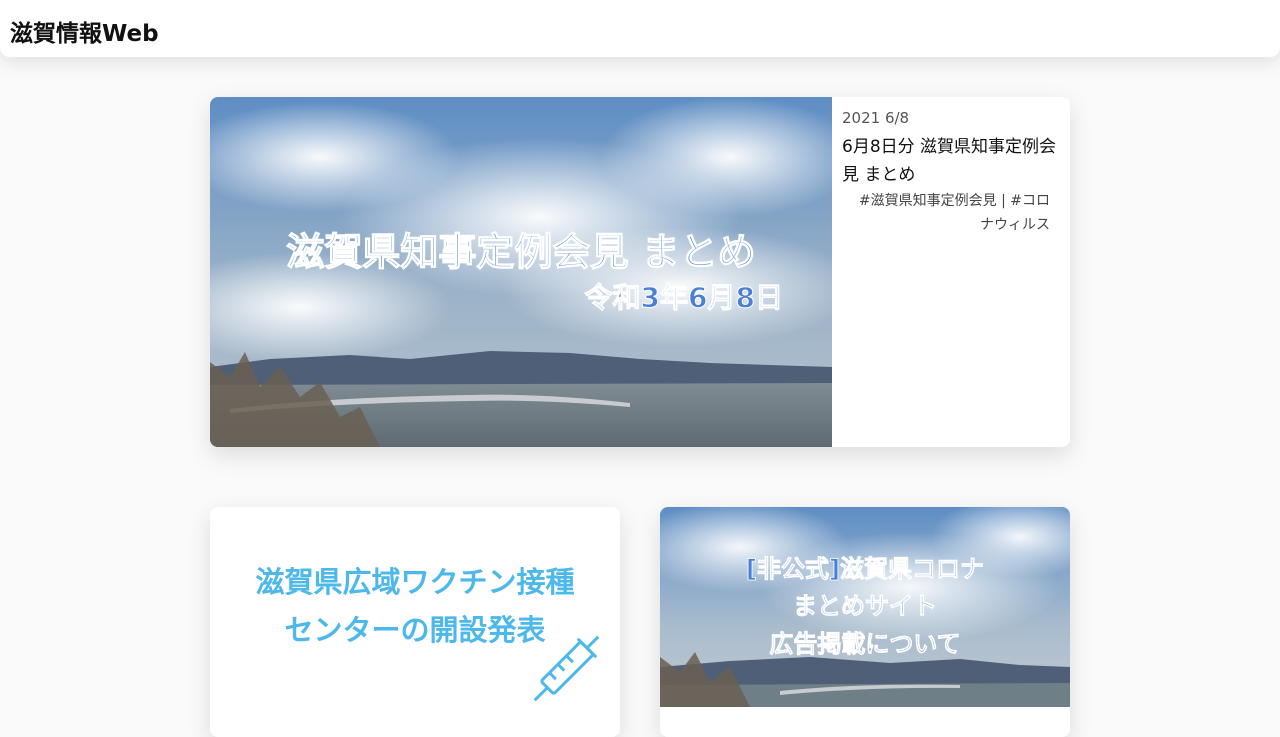 The width and height of the screenshot is (1280, 737). I want to click on featured-image-title: 滋賀県知事定例会見 まとめ, so click(520, 252).